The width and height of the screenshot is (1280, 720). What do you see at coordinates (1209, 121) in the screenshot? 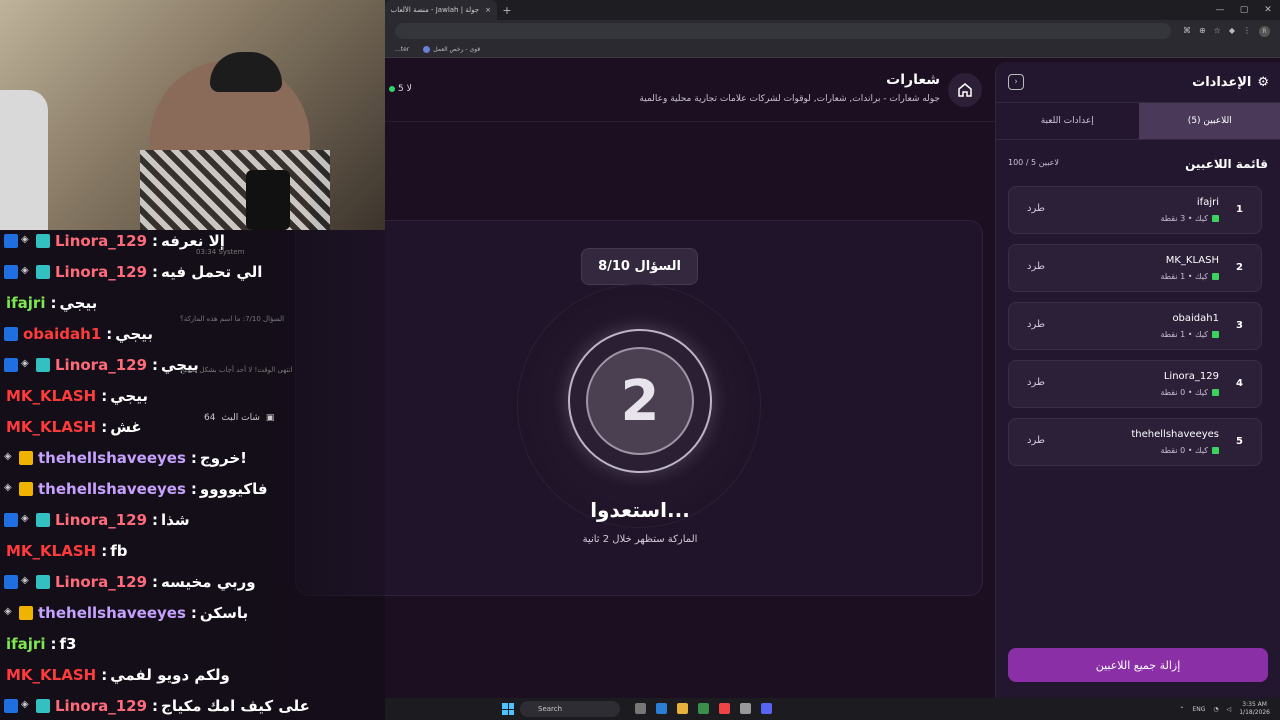
I see `tab-players: اللاعبين (5)` at bounding box center [1209, 121].